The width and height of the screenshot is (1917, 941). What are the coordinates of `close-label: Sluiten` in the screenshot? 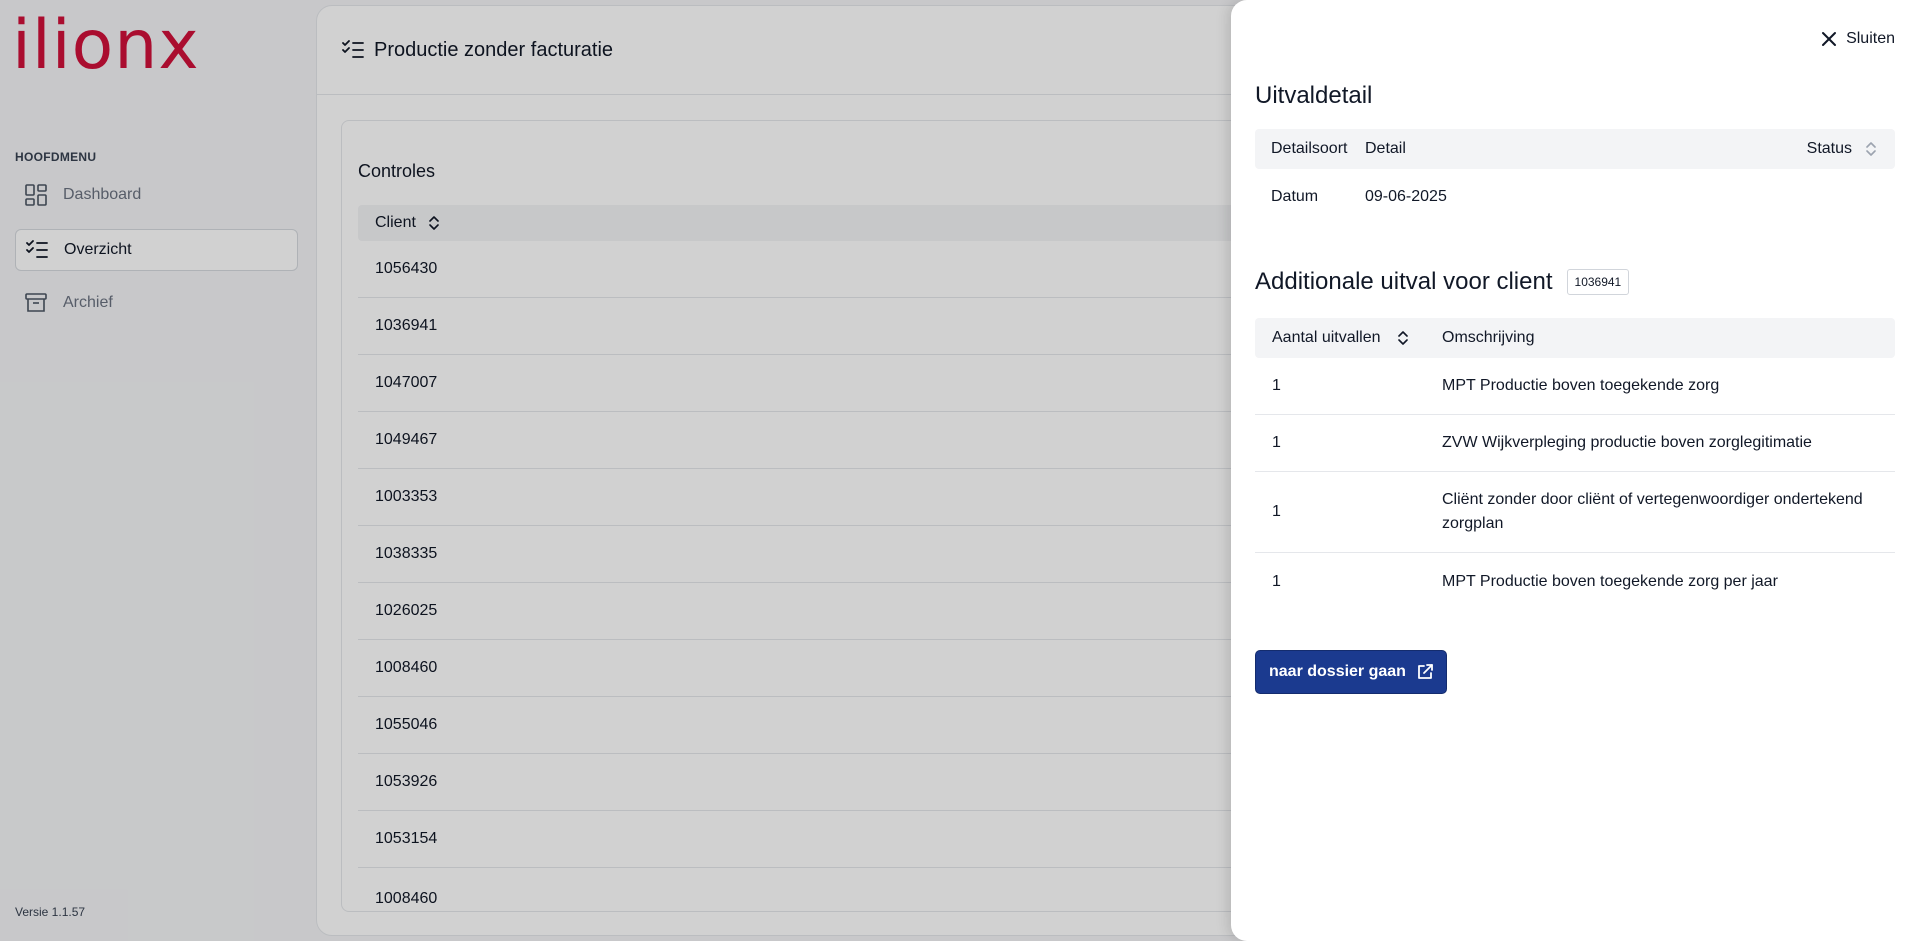 It's located at (1870, 38).